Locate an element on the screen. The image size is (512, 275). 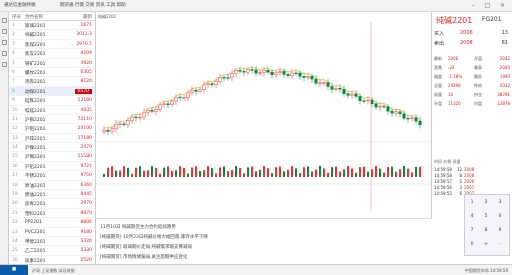
list-item: 24 甲醇2201 3320 is located at coordinates (52, 242).